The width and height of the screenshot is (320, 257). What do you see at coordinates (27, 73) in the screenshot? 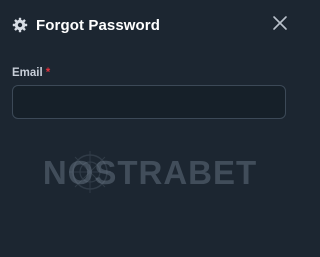
I see `email-label-text: Email` at bounding box center [27, 73].